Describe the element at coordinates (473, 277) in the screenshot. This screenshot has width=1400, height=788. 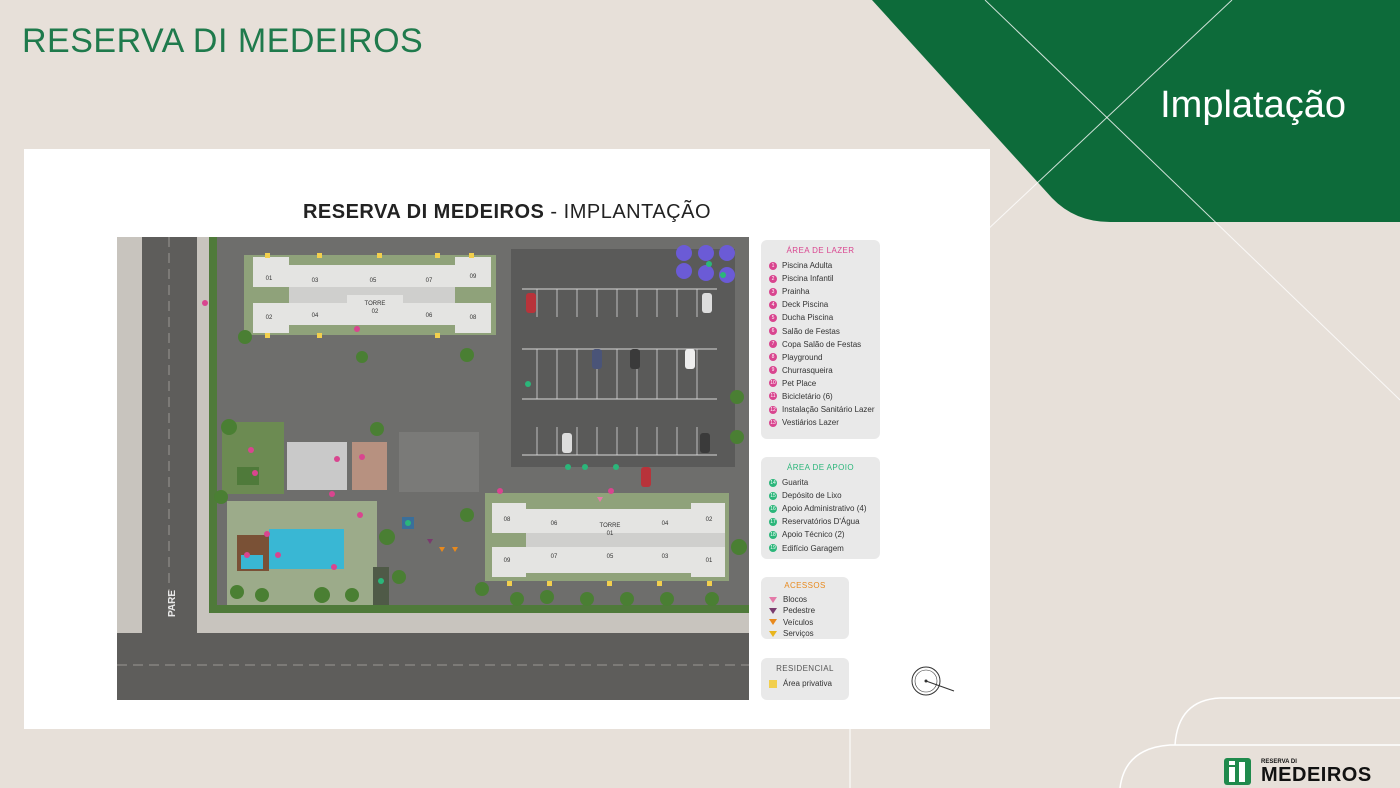
I see `tower2-unit: 09` at that location.